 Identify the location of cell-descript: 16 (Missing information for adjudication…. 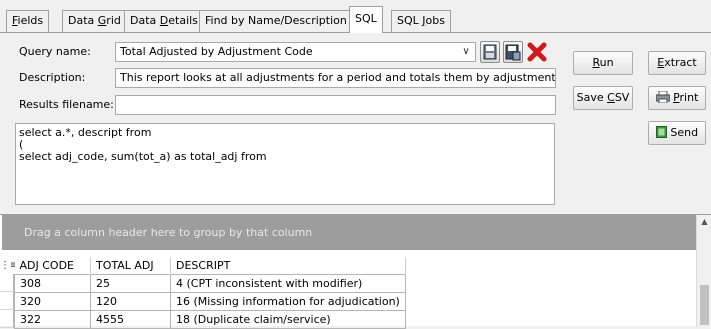
(288, 301).